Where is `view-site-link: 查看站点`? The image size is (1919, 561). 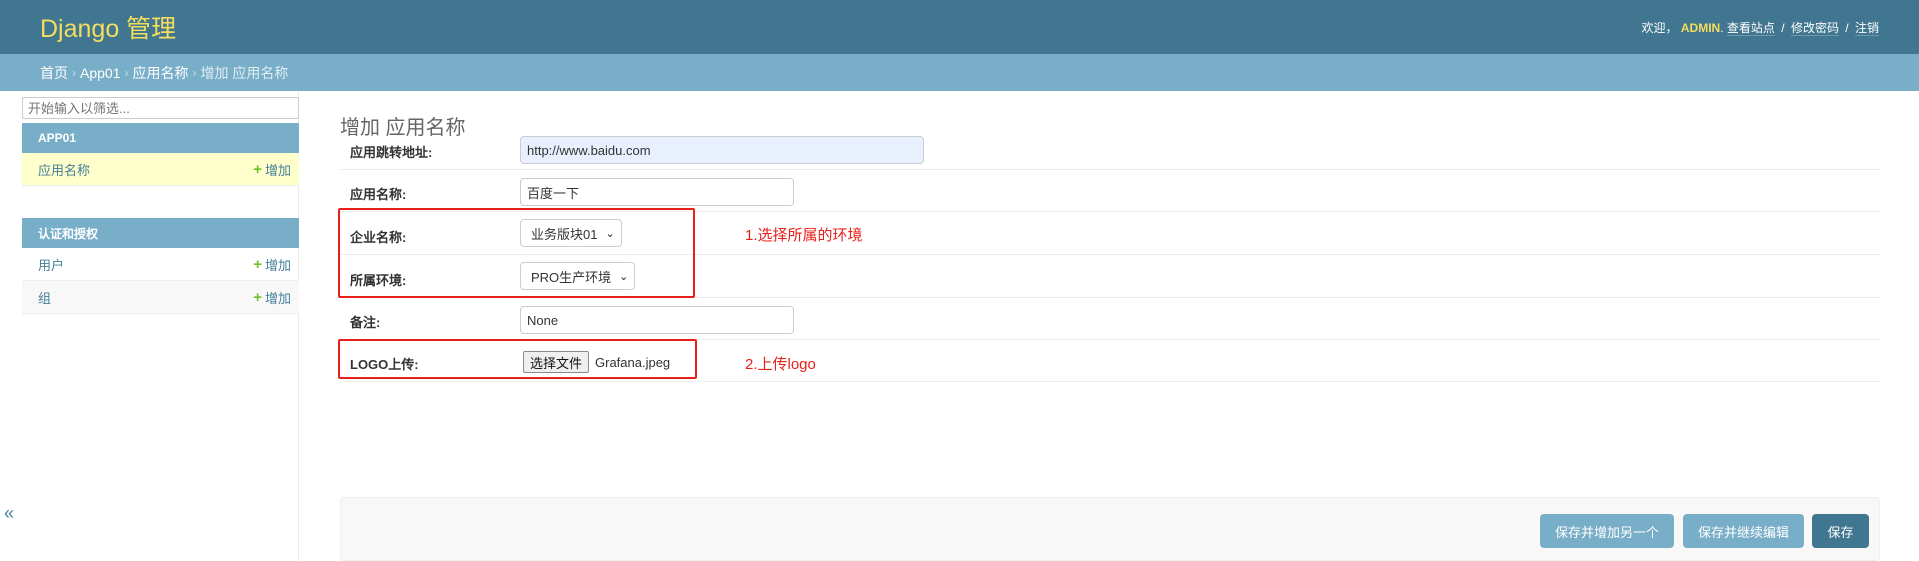 view-site-link: 查看站点 is located at coordinates (1750, 28).